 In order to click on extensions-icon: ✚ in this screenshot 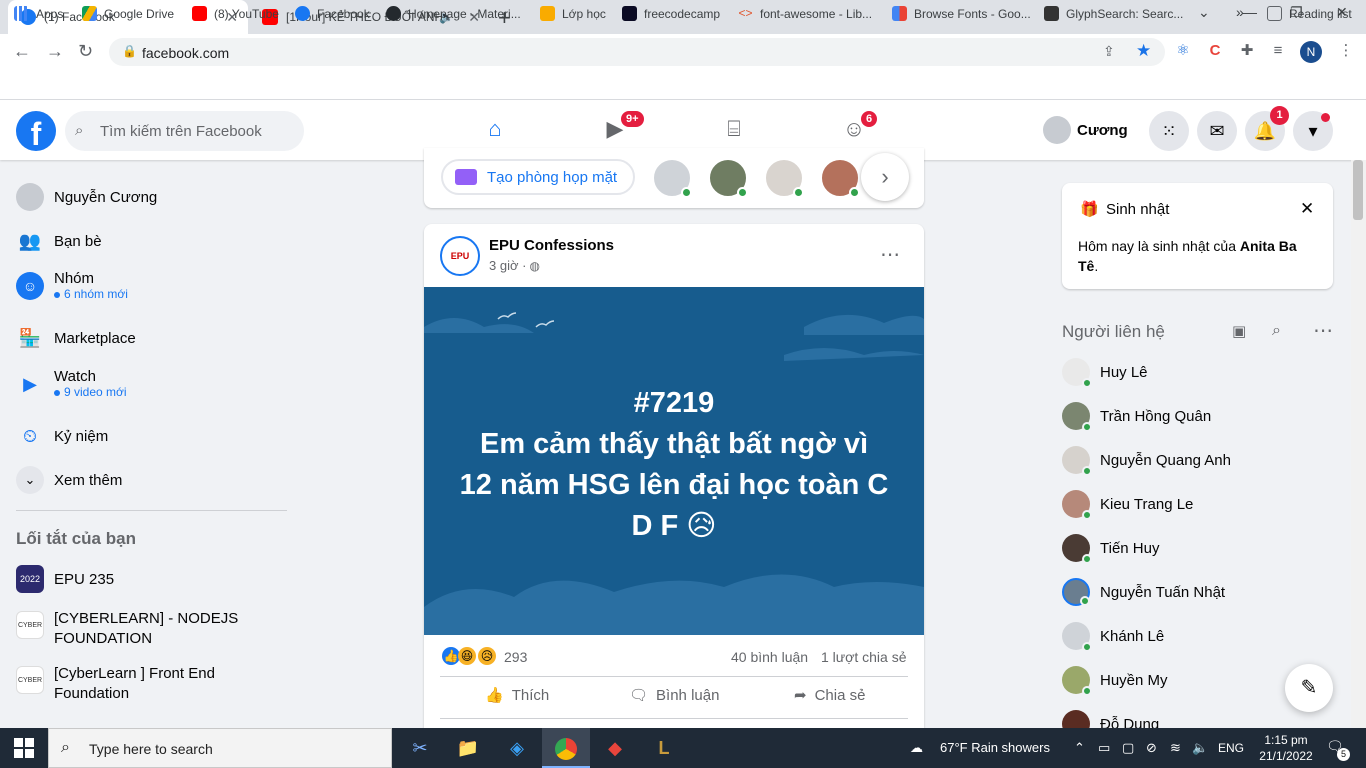, I will do `click(1247, 51)`.